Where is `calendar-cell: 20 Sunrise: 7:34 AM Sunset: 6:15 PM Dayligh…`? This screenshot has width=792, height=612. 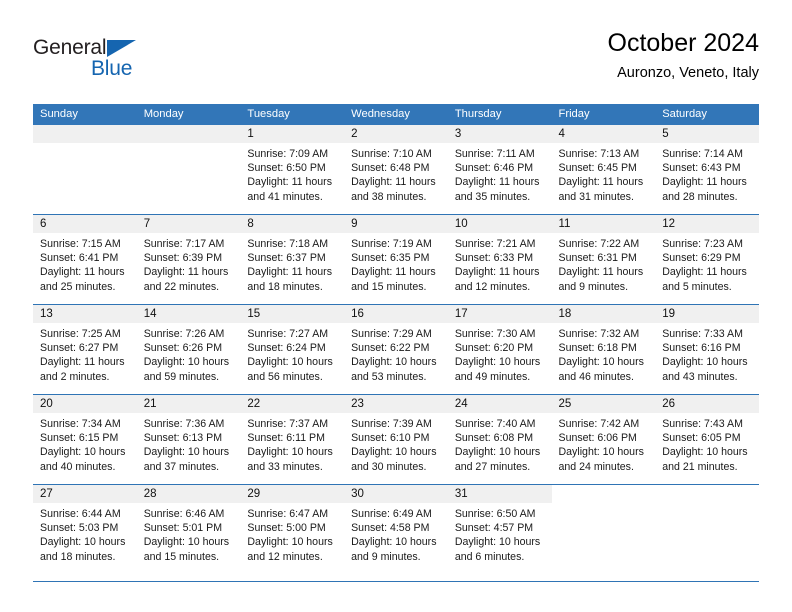
calendar-cell: 20 Sunrise: 7:34 AM Sunset: 6:15 PM Dayligh… is located at coordinates (85, 439).